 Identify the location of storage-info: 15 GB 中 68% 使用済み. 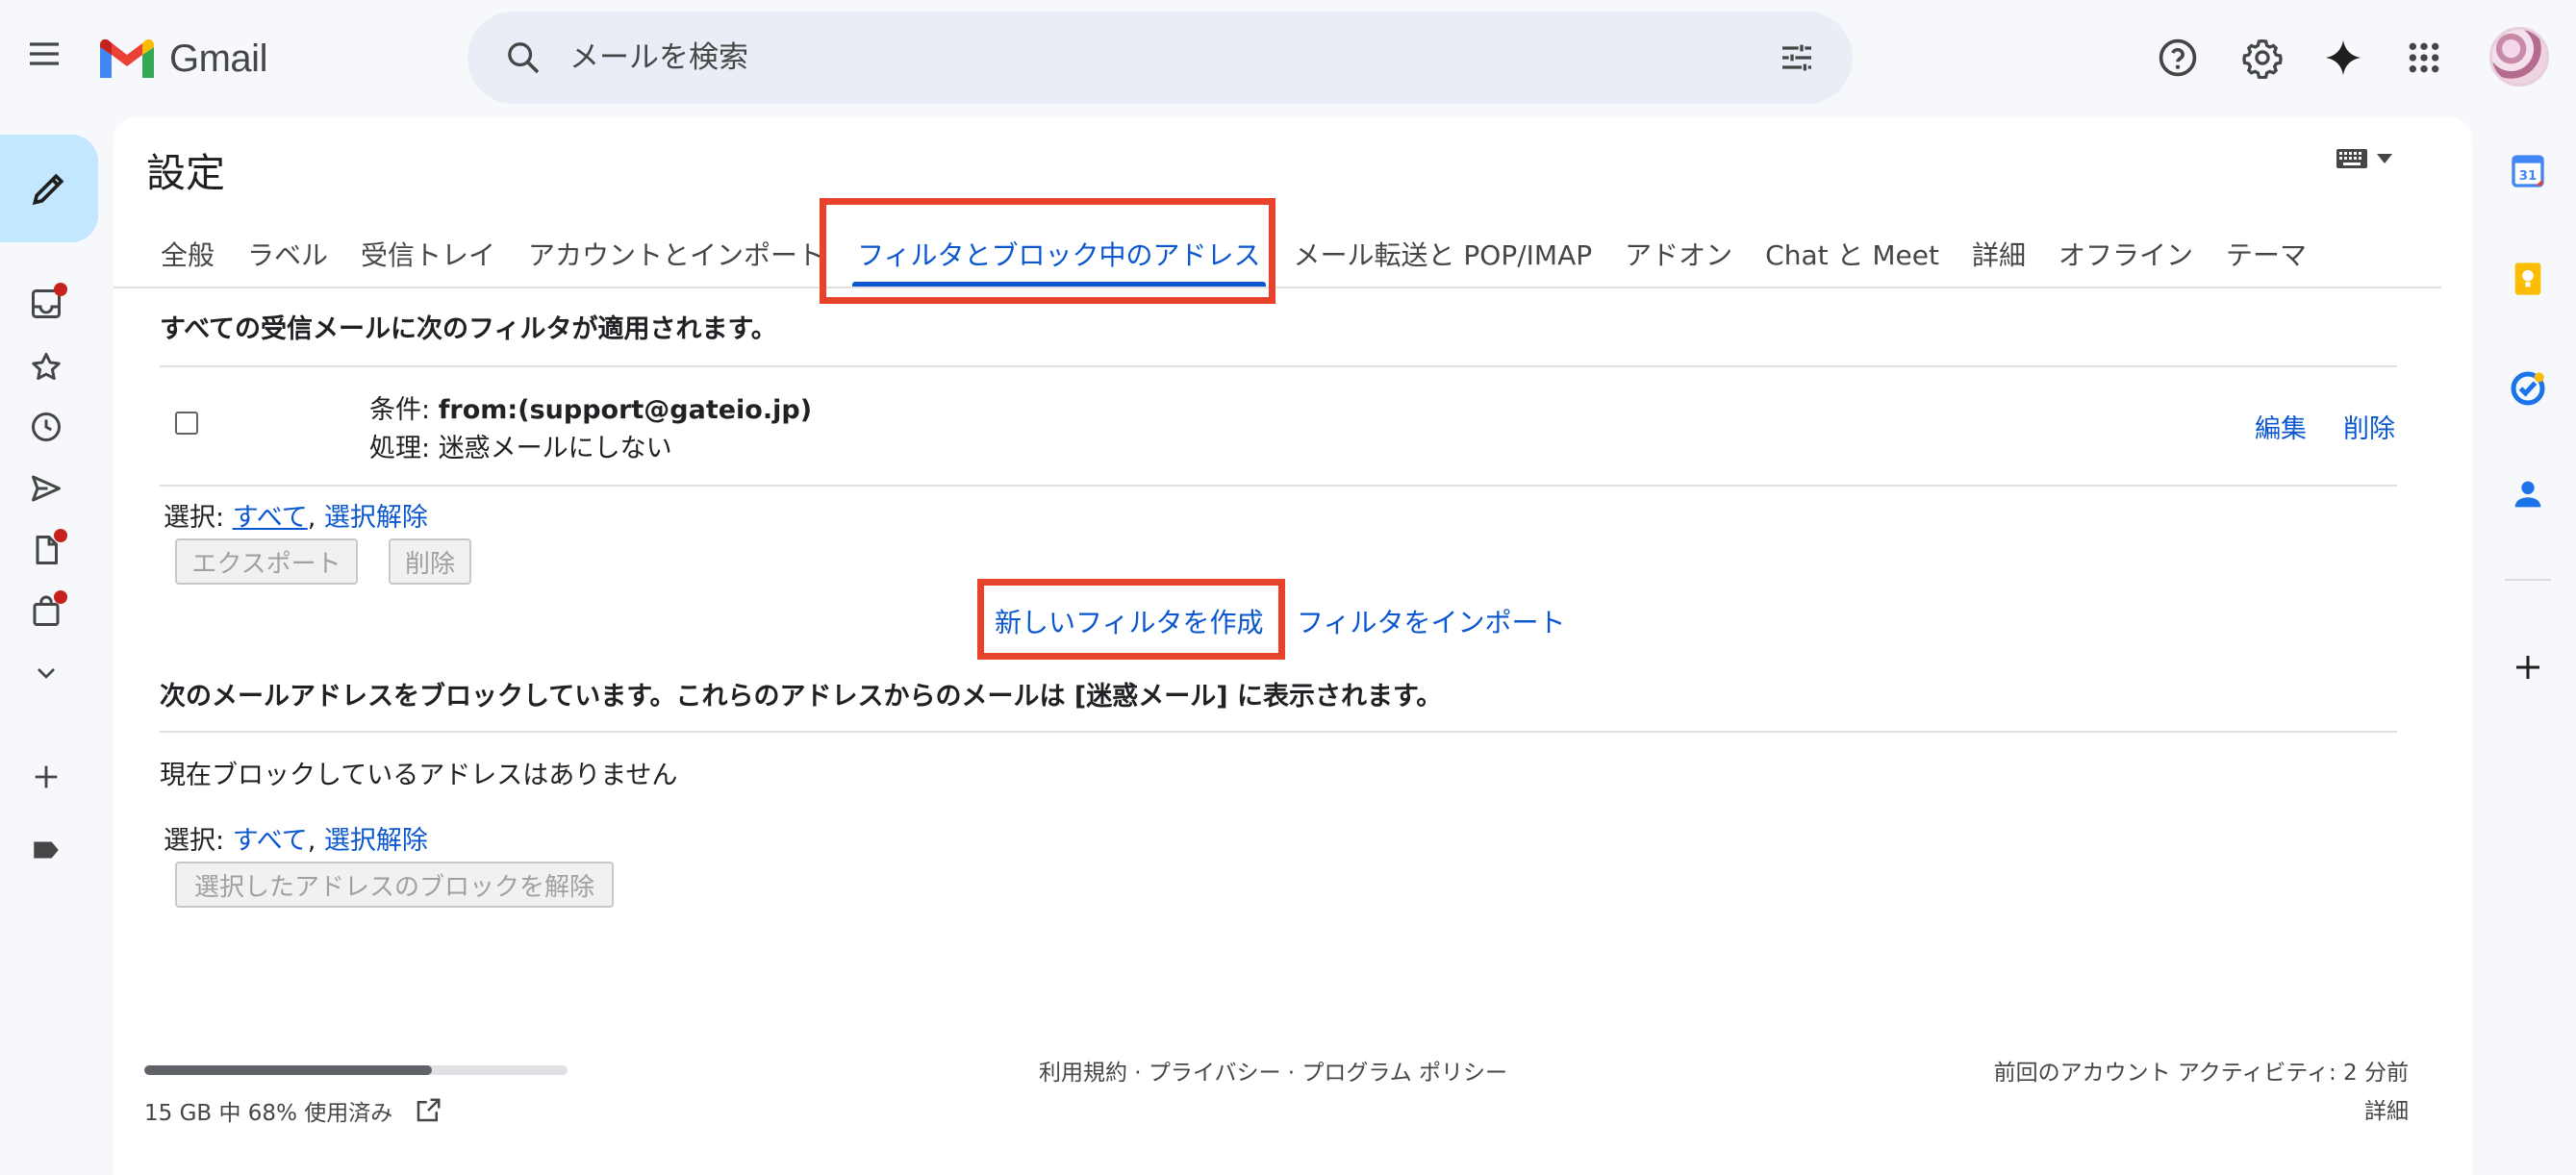
(293, 1110).